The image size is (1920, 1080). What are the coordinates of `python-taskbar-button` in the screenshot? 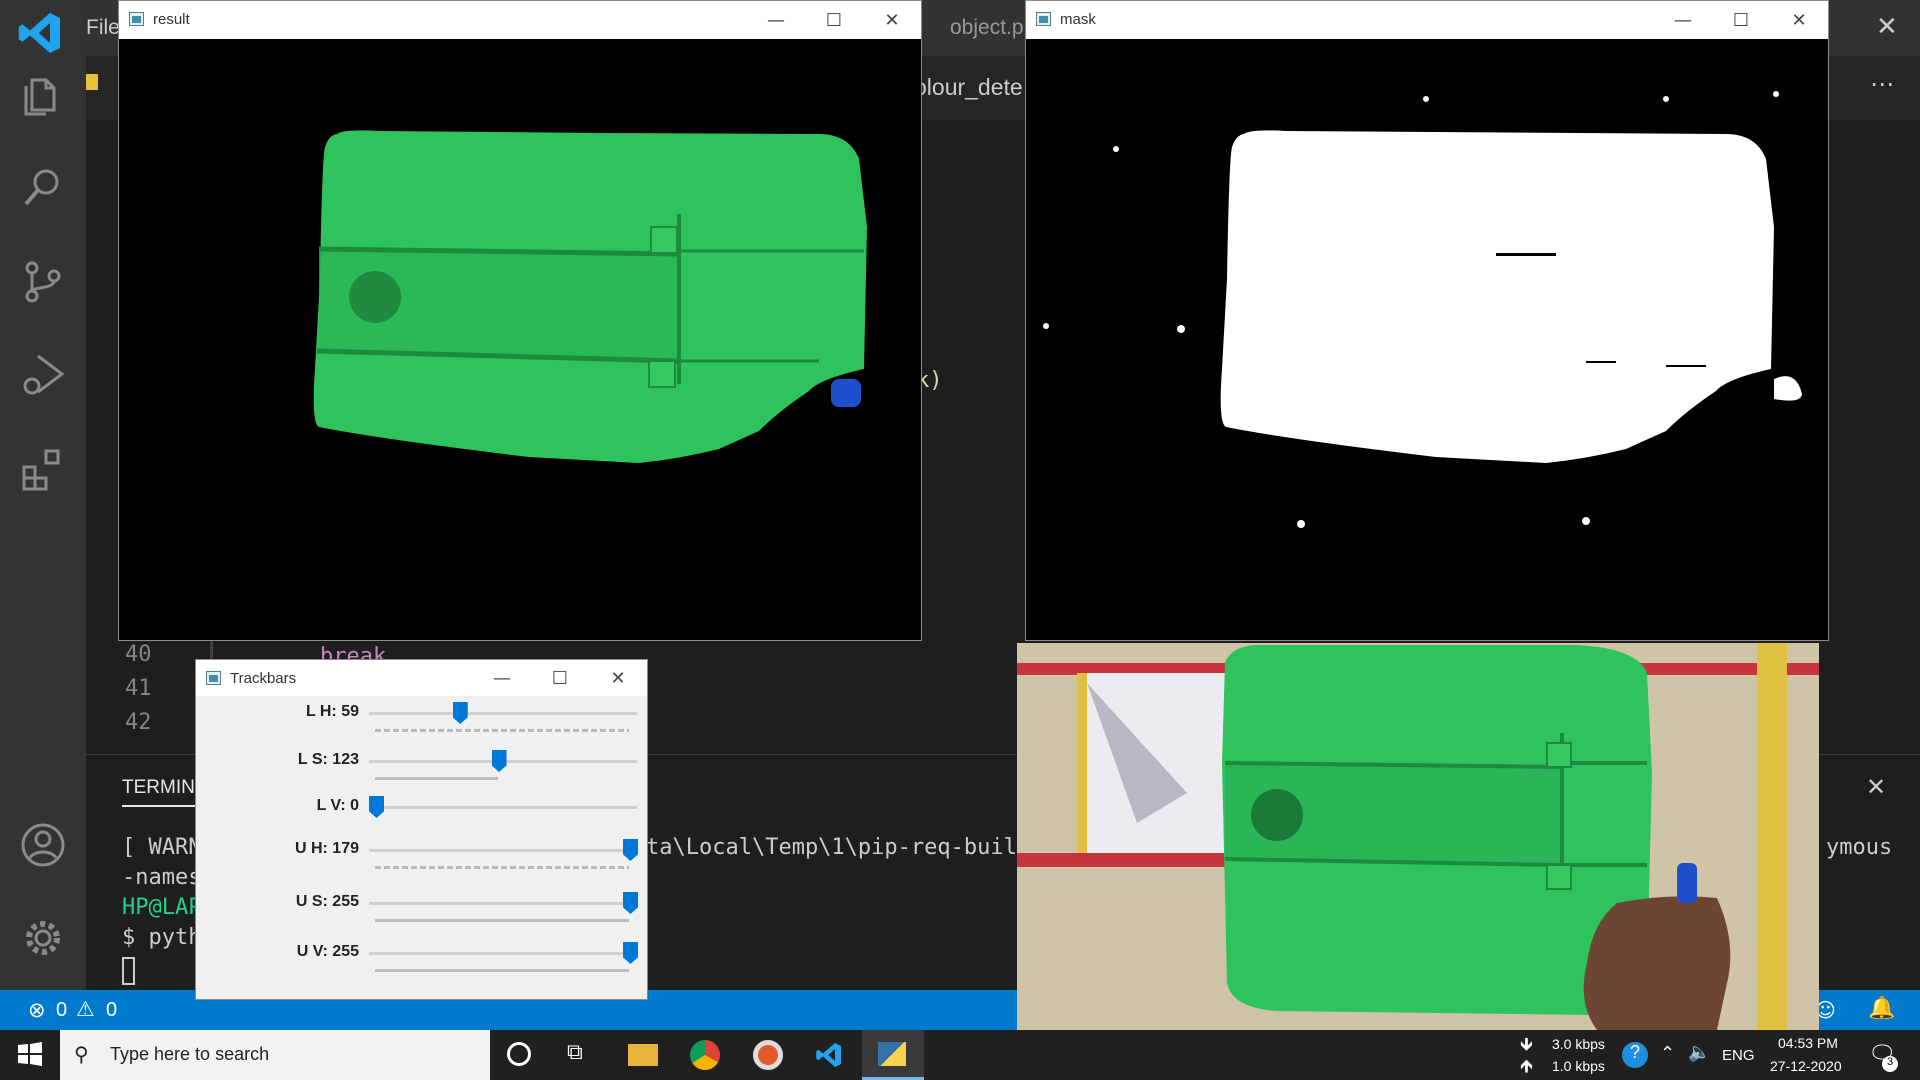 It's located at (893, 1055).